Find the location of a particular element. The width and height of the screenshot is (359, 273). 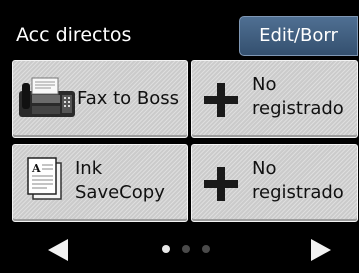

shortcut-fax-to-boss: Fax to Boss is located at coordinates (100, 99).